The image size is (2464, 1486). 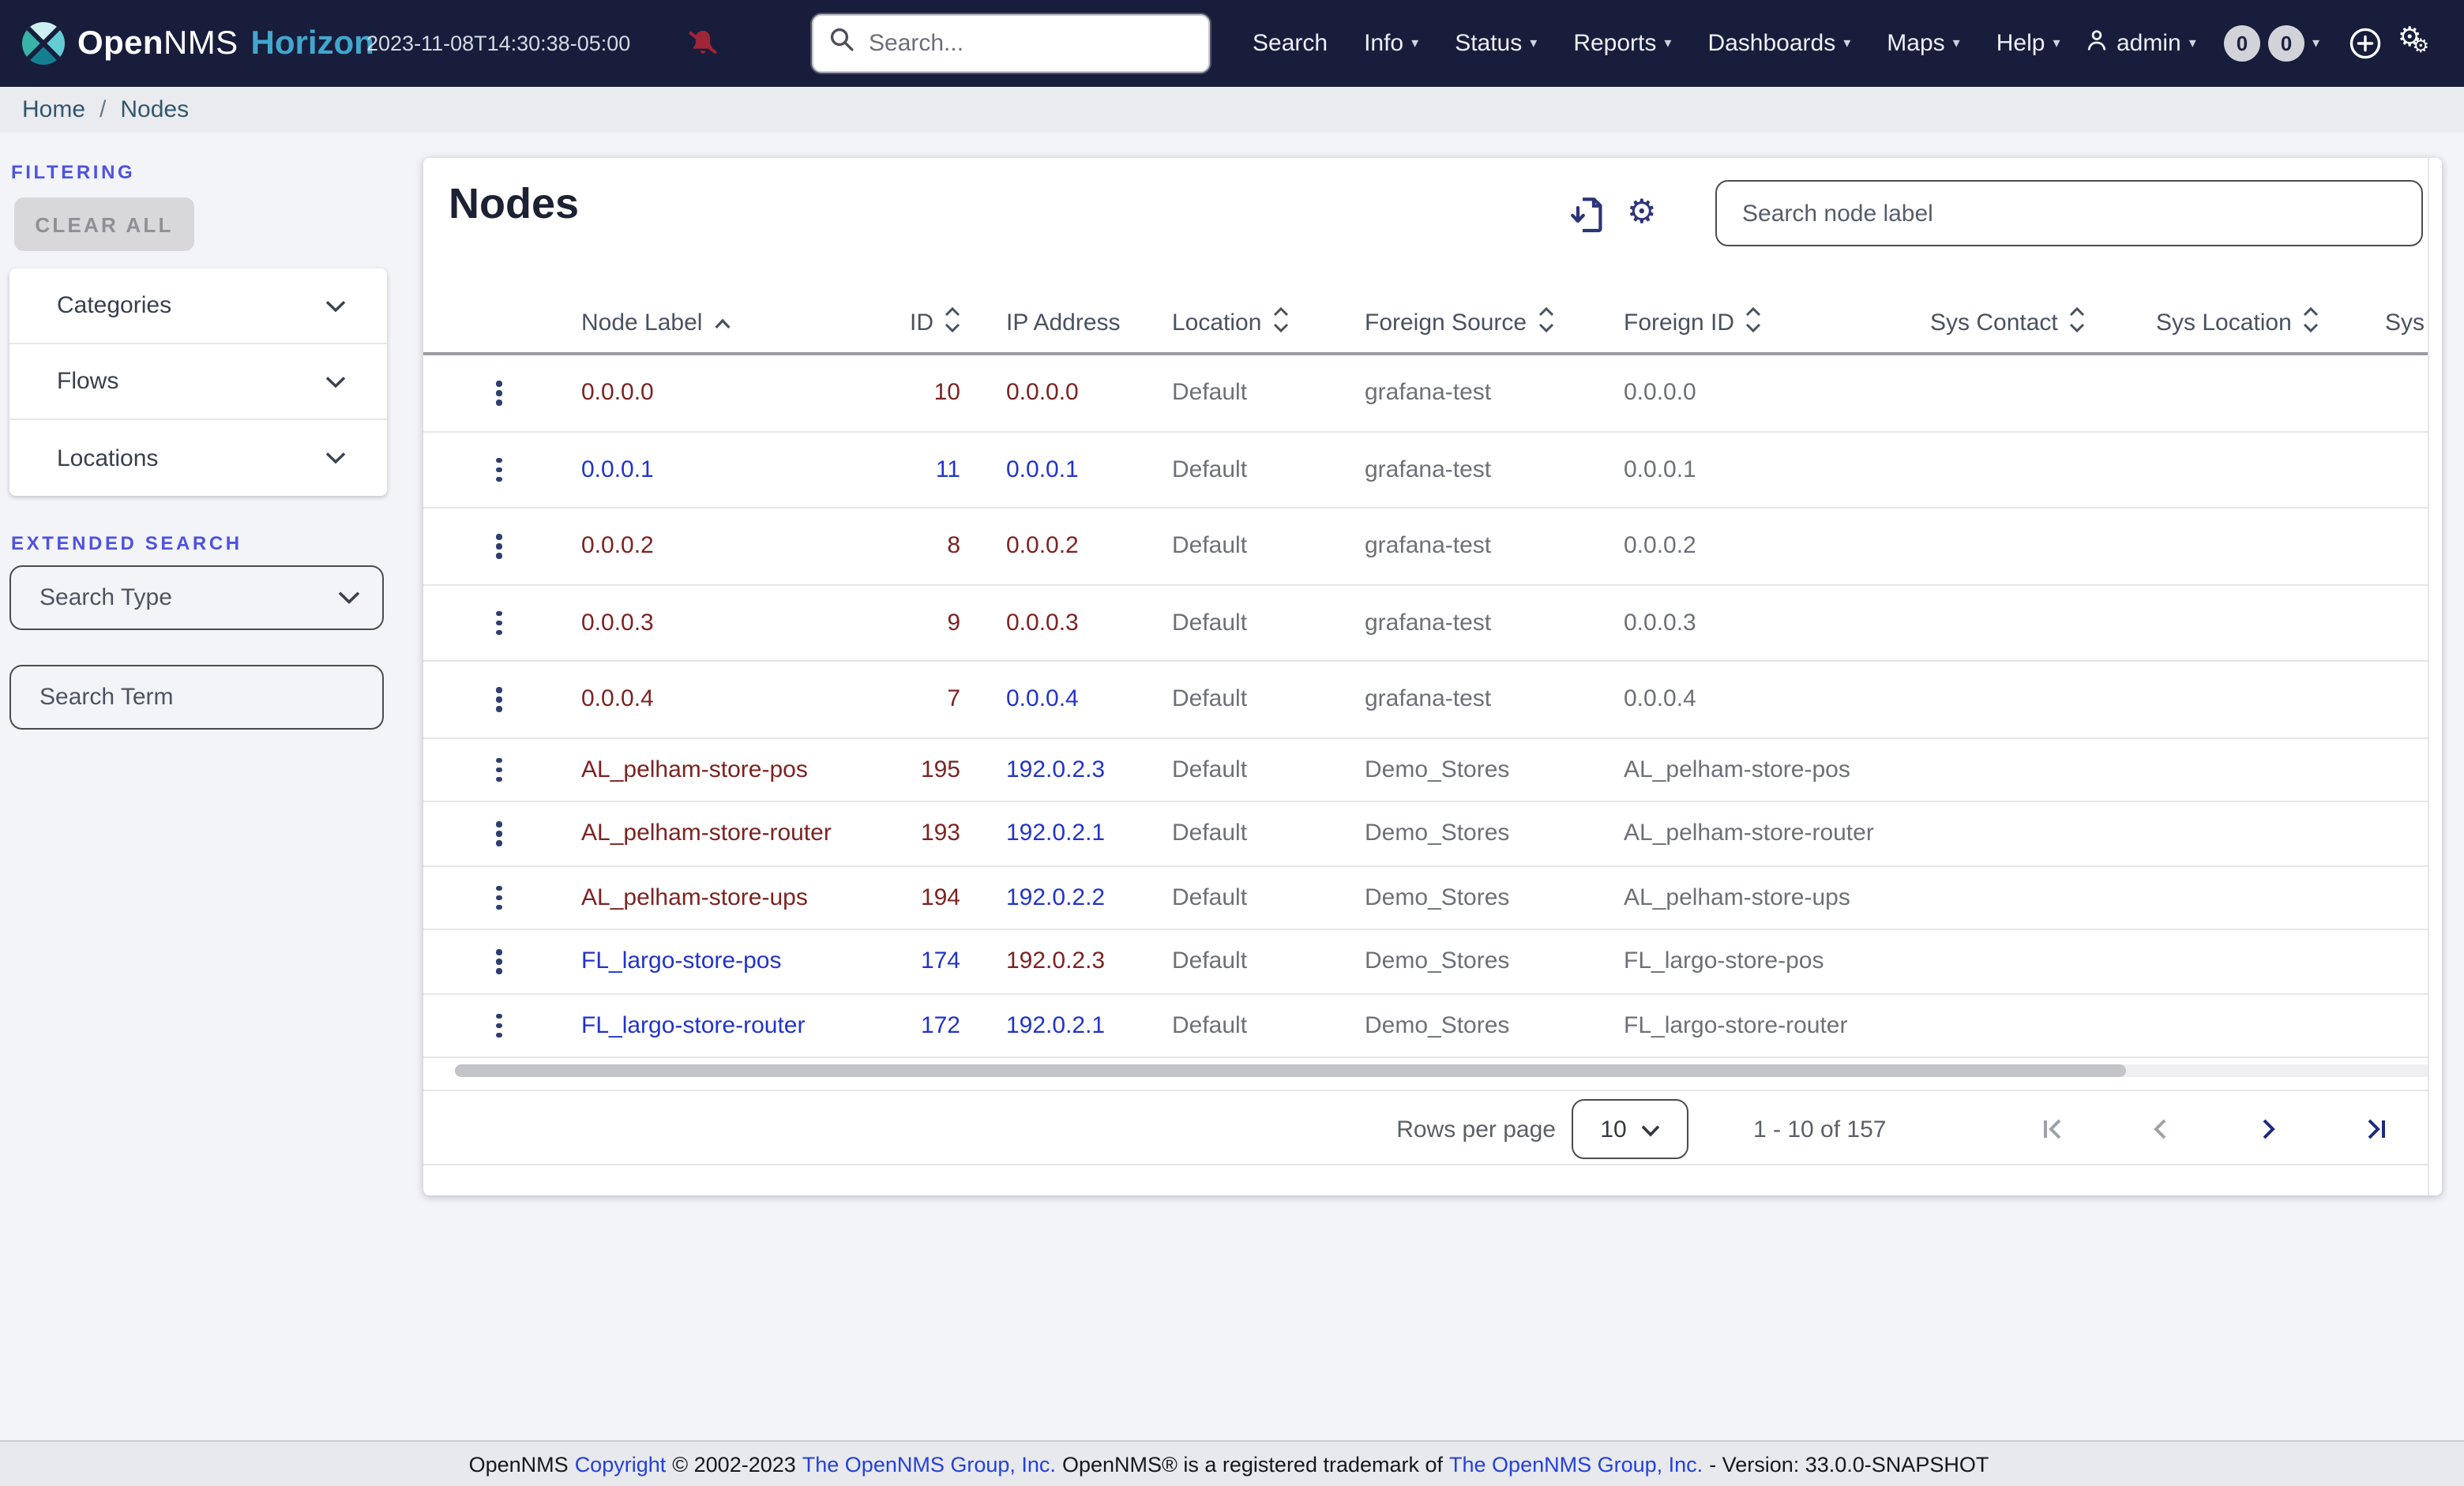 I want to click on search-type-select: Search Type, so click(x=196, y=597).